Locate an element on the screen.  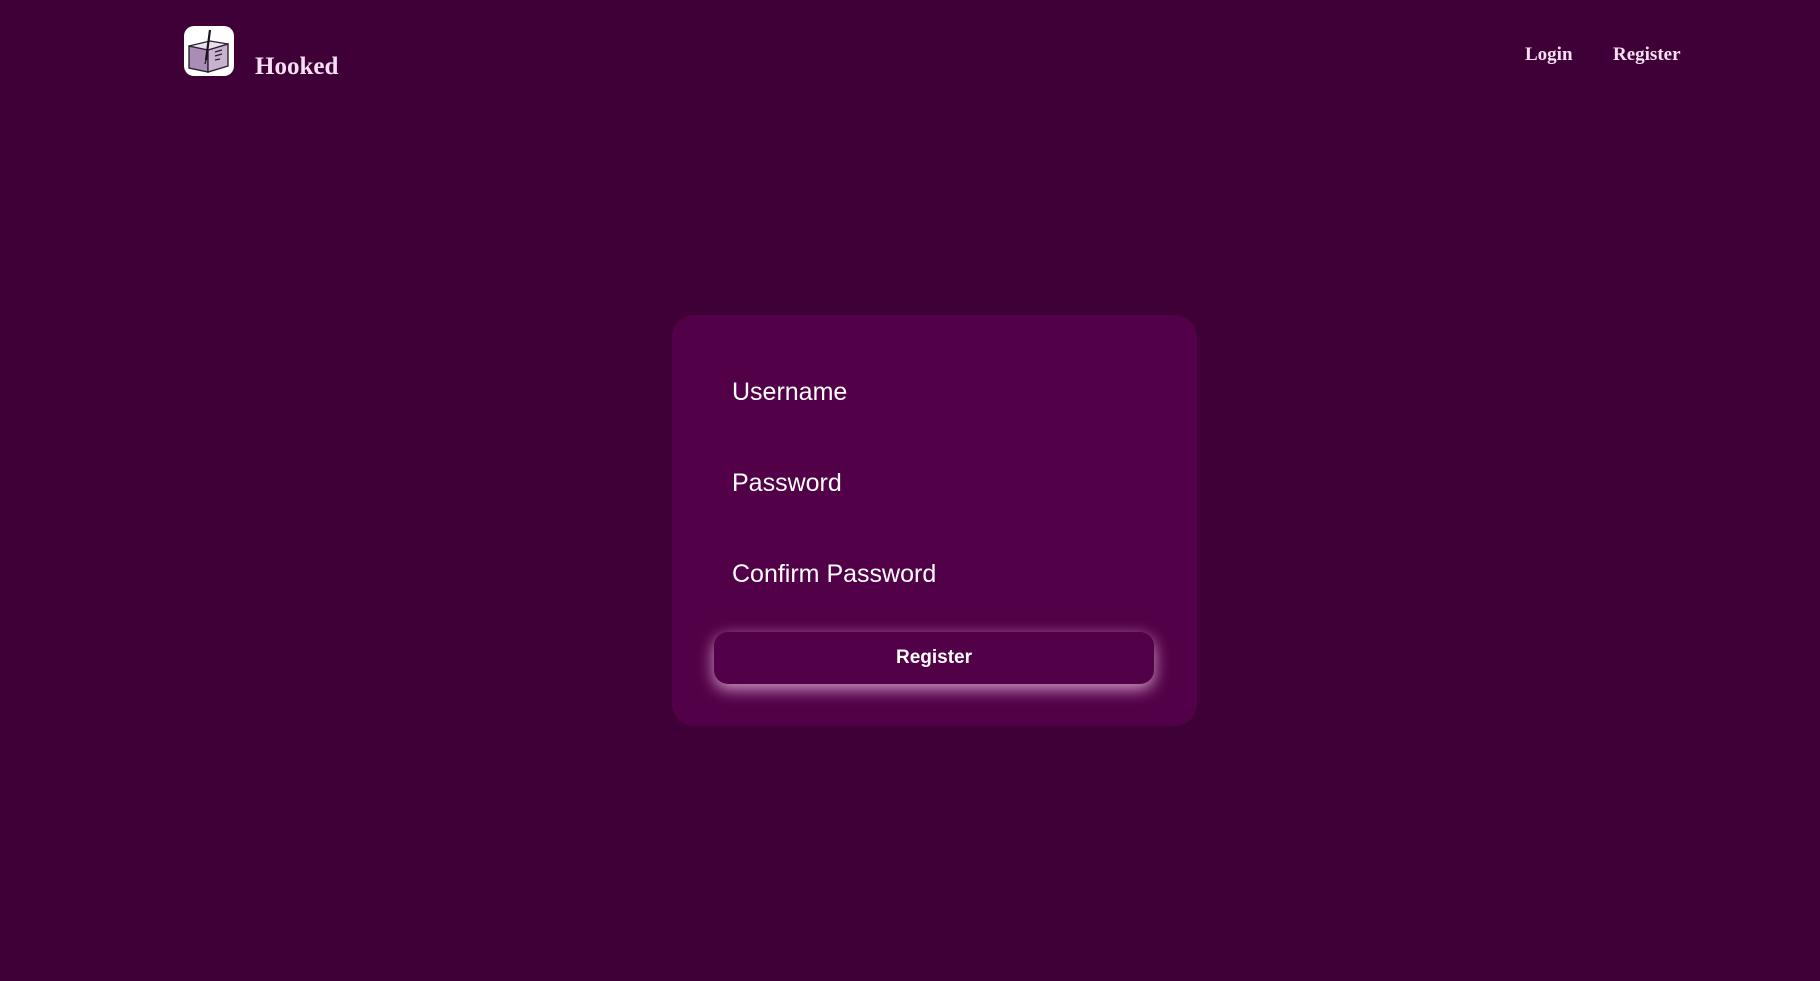
confirm-password-field: Confirm Password is located at coordinates (942, 573).